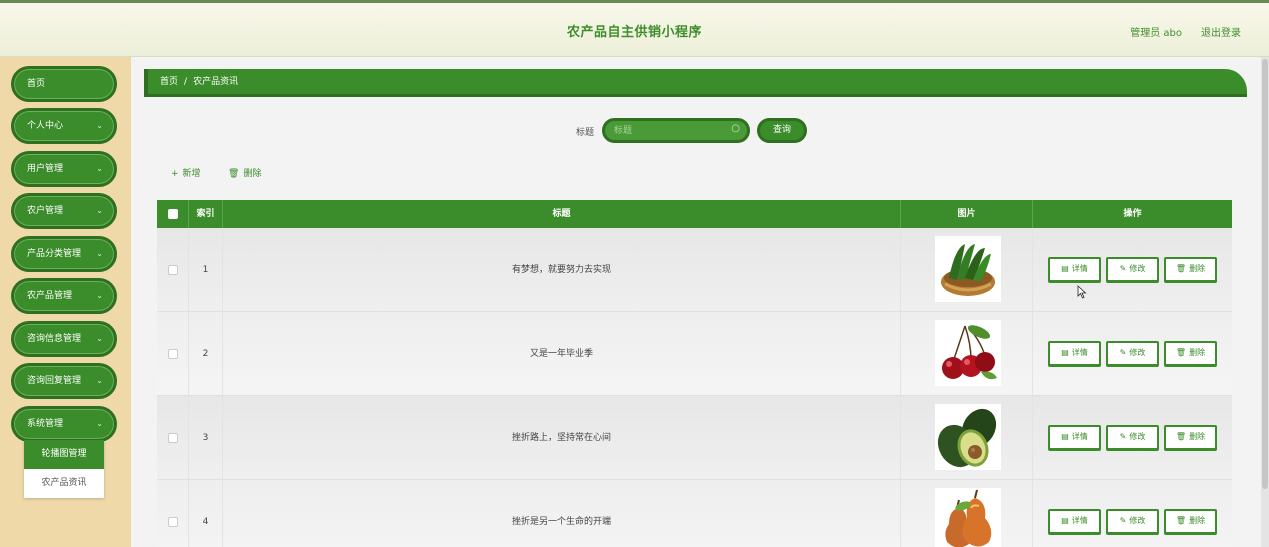  I want to click on column-header-title: 标题, so click(562, 214).